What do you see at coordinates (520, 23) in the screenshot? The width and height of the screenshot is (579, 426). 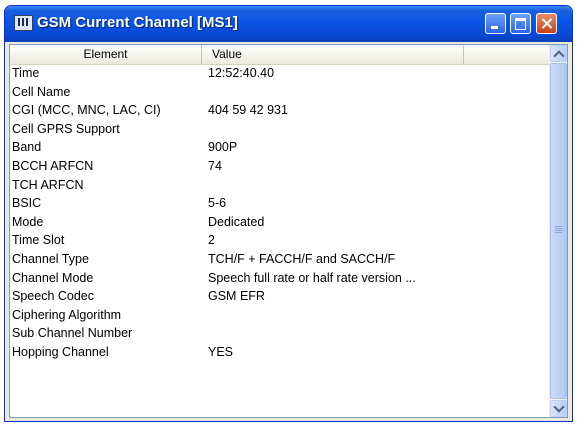 I see `maximize-button` at bounding box center [520, 23].